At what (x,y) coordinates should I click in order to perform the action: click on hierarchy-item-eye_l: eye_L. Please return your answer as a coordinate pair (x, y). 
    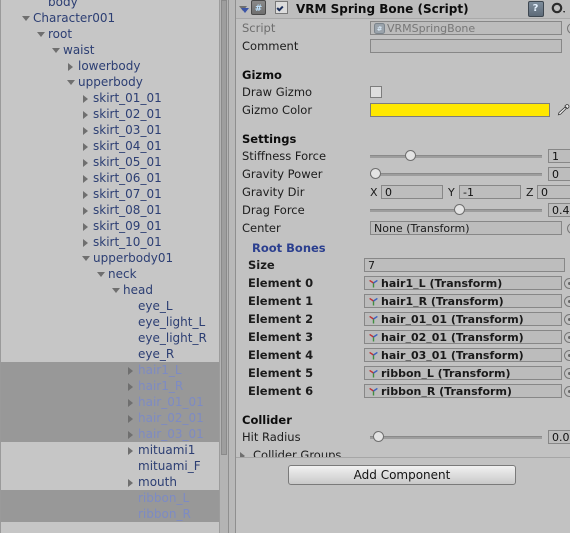
    Looking at the image, I should click on (114, 306).